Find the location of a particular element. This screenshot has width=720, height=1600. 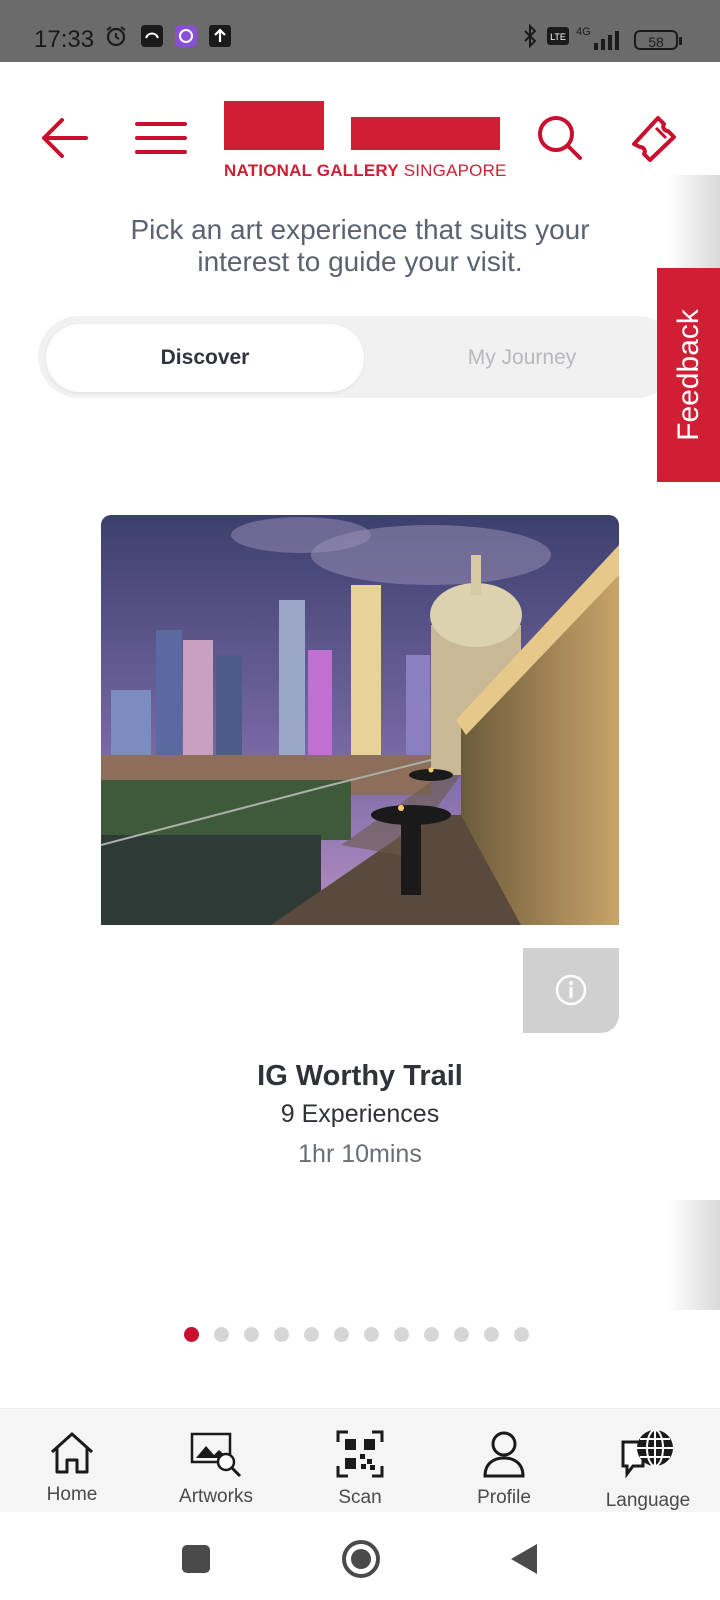

volte-icon: LTE is located at coordinates (558, 36).